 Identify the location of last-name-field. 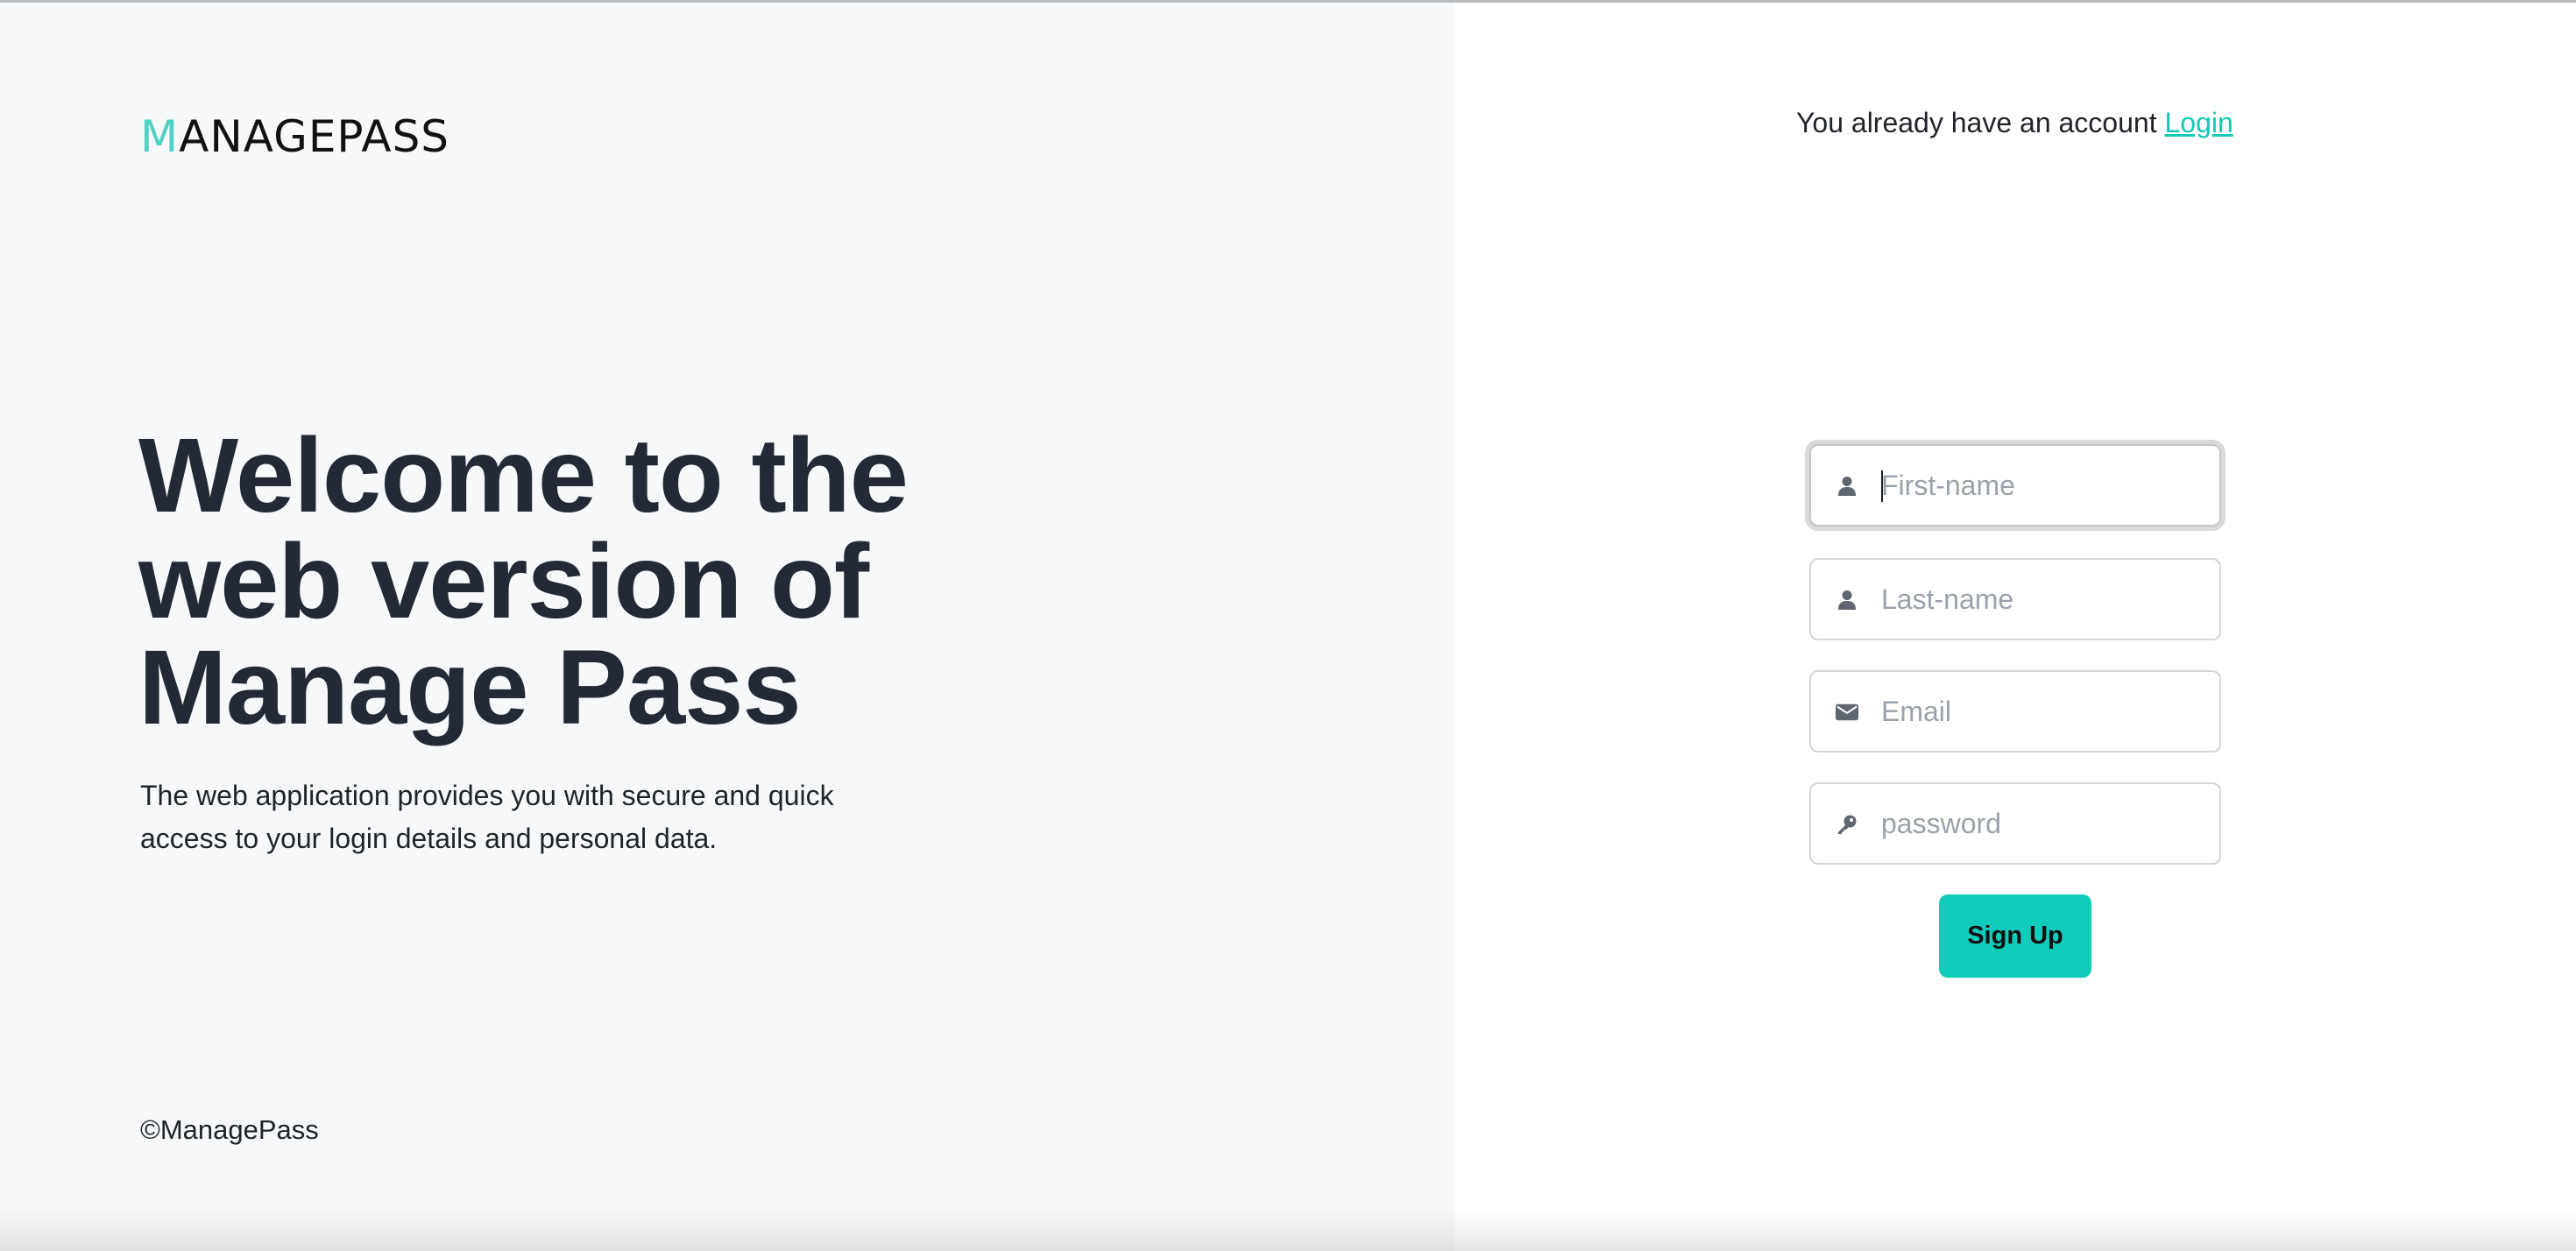
(2015, 599).